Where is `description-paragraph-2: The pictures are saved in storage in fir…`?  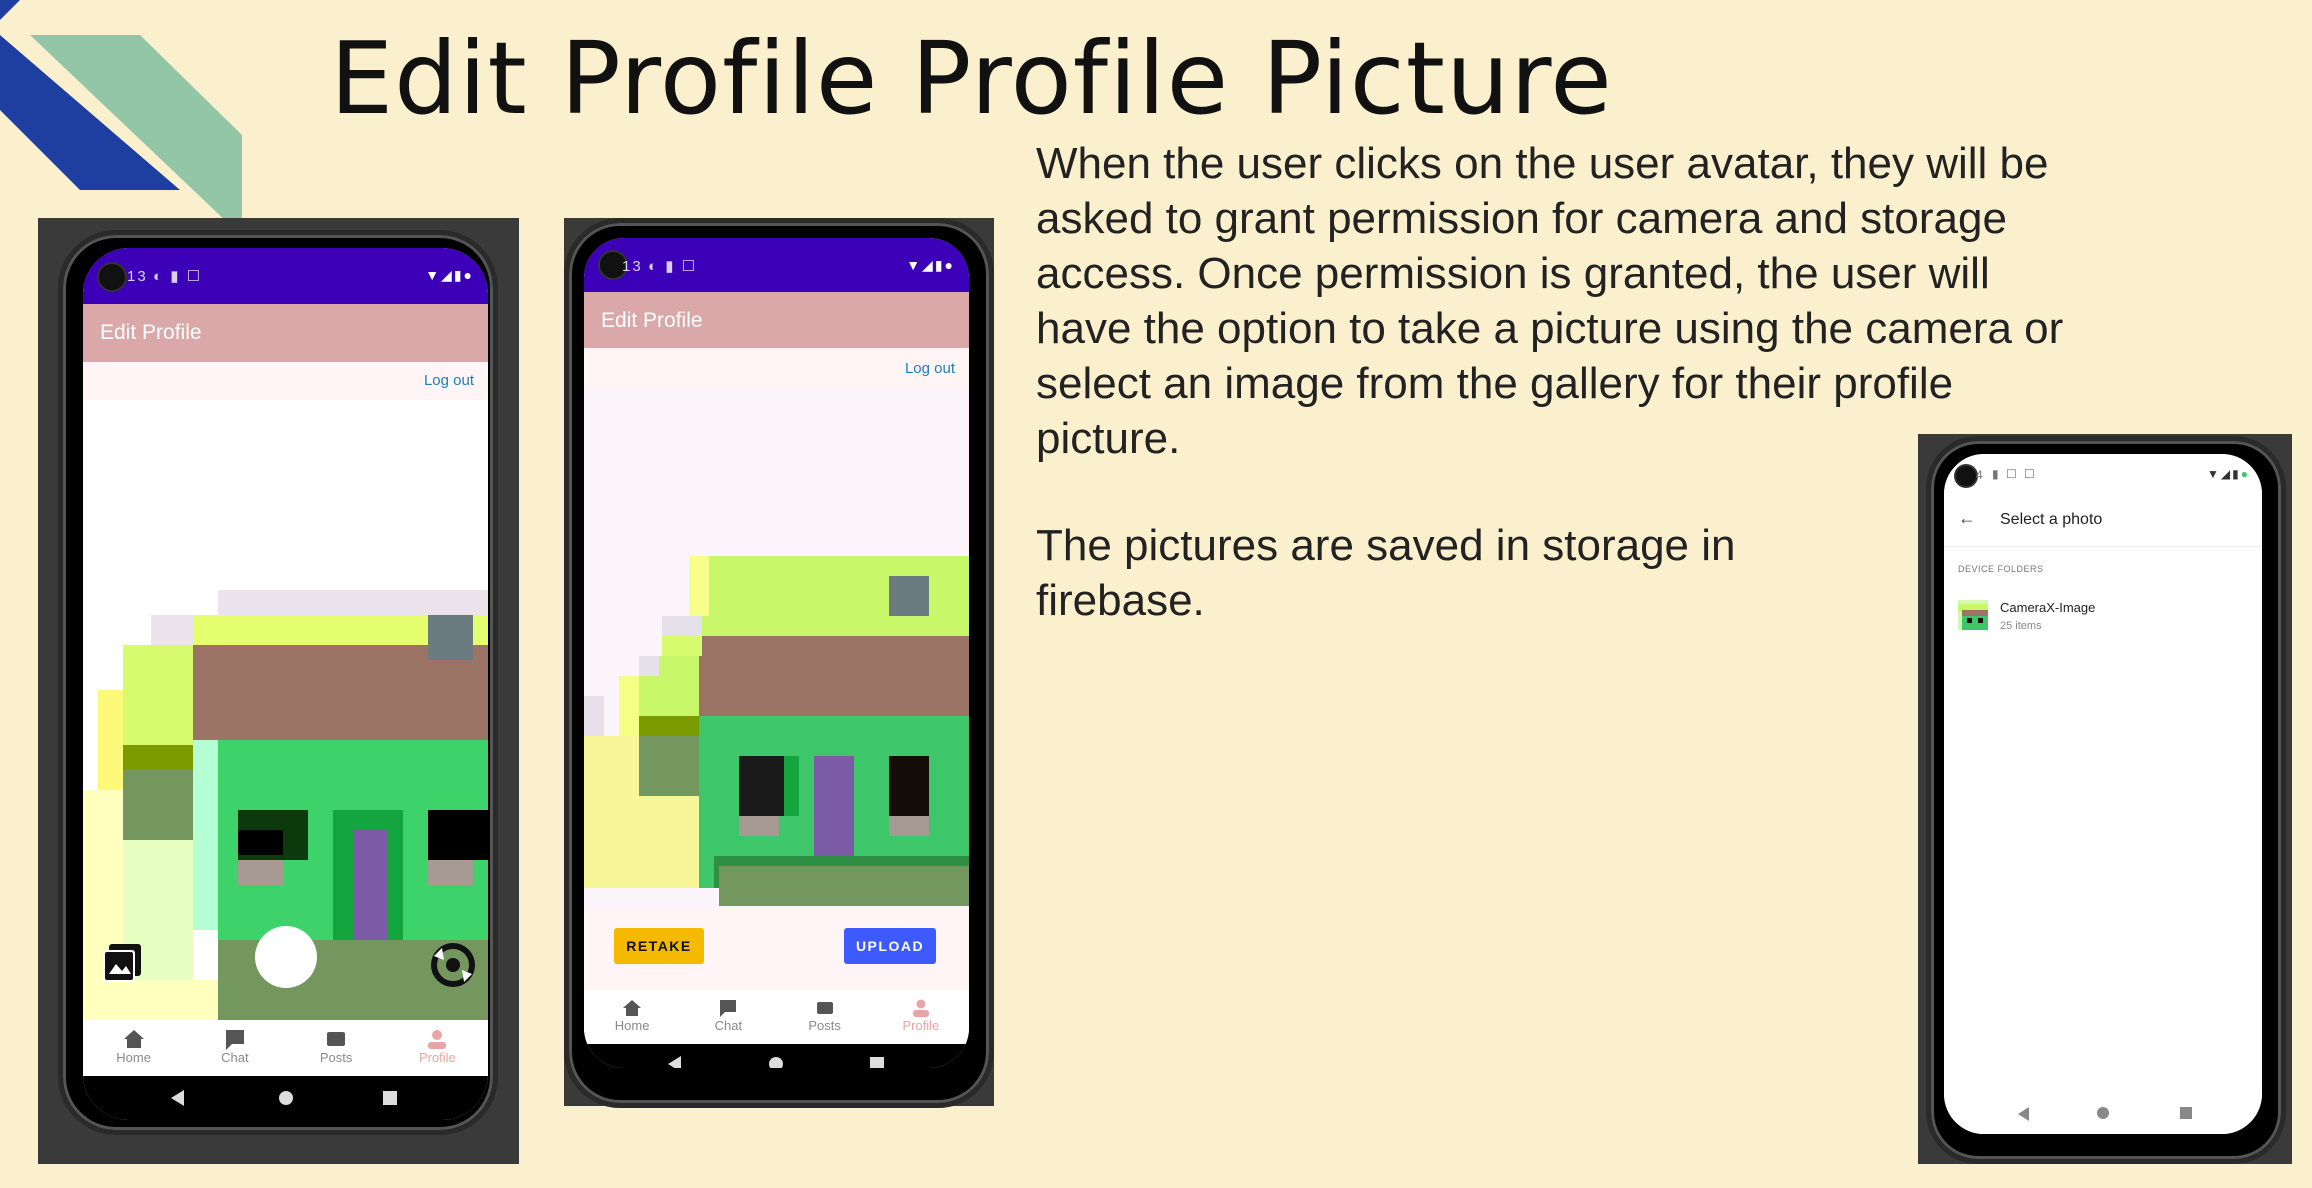
description-paragraph-2: The pictures are saved in storage in fir… is located at coordinates (1386, 573).